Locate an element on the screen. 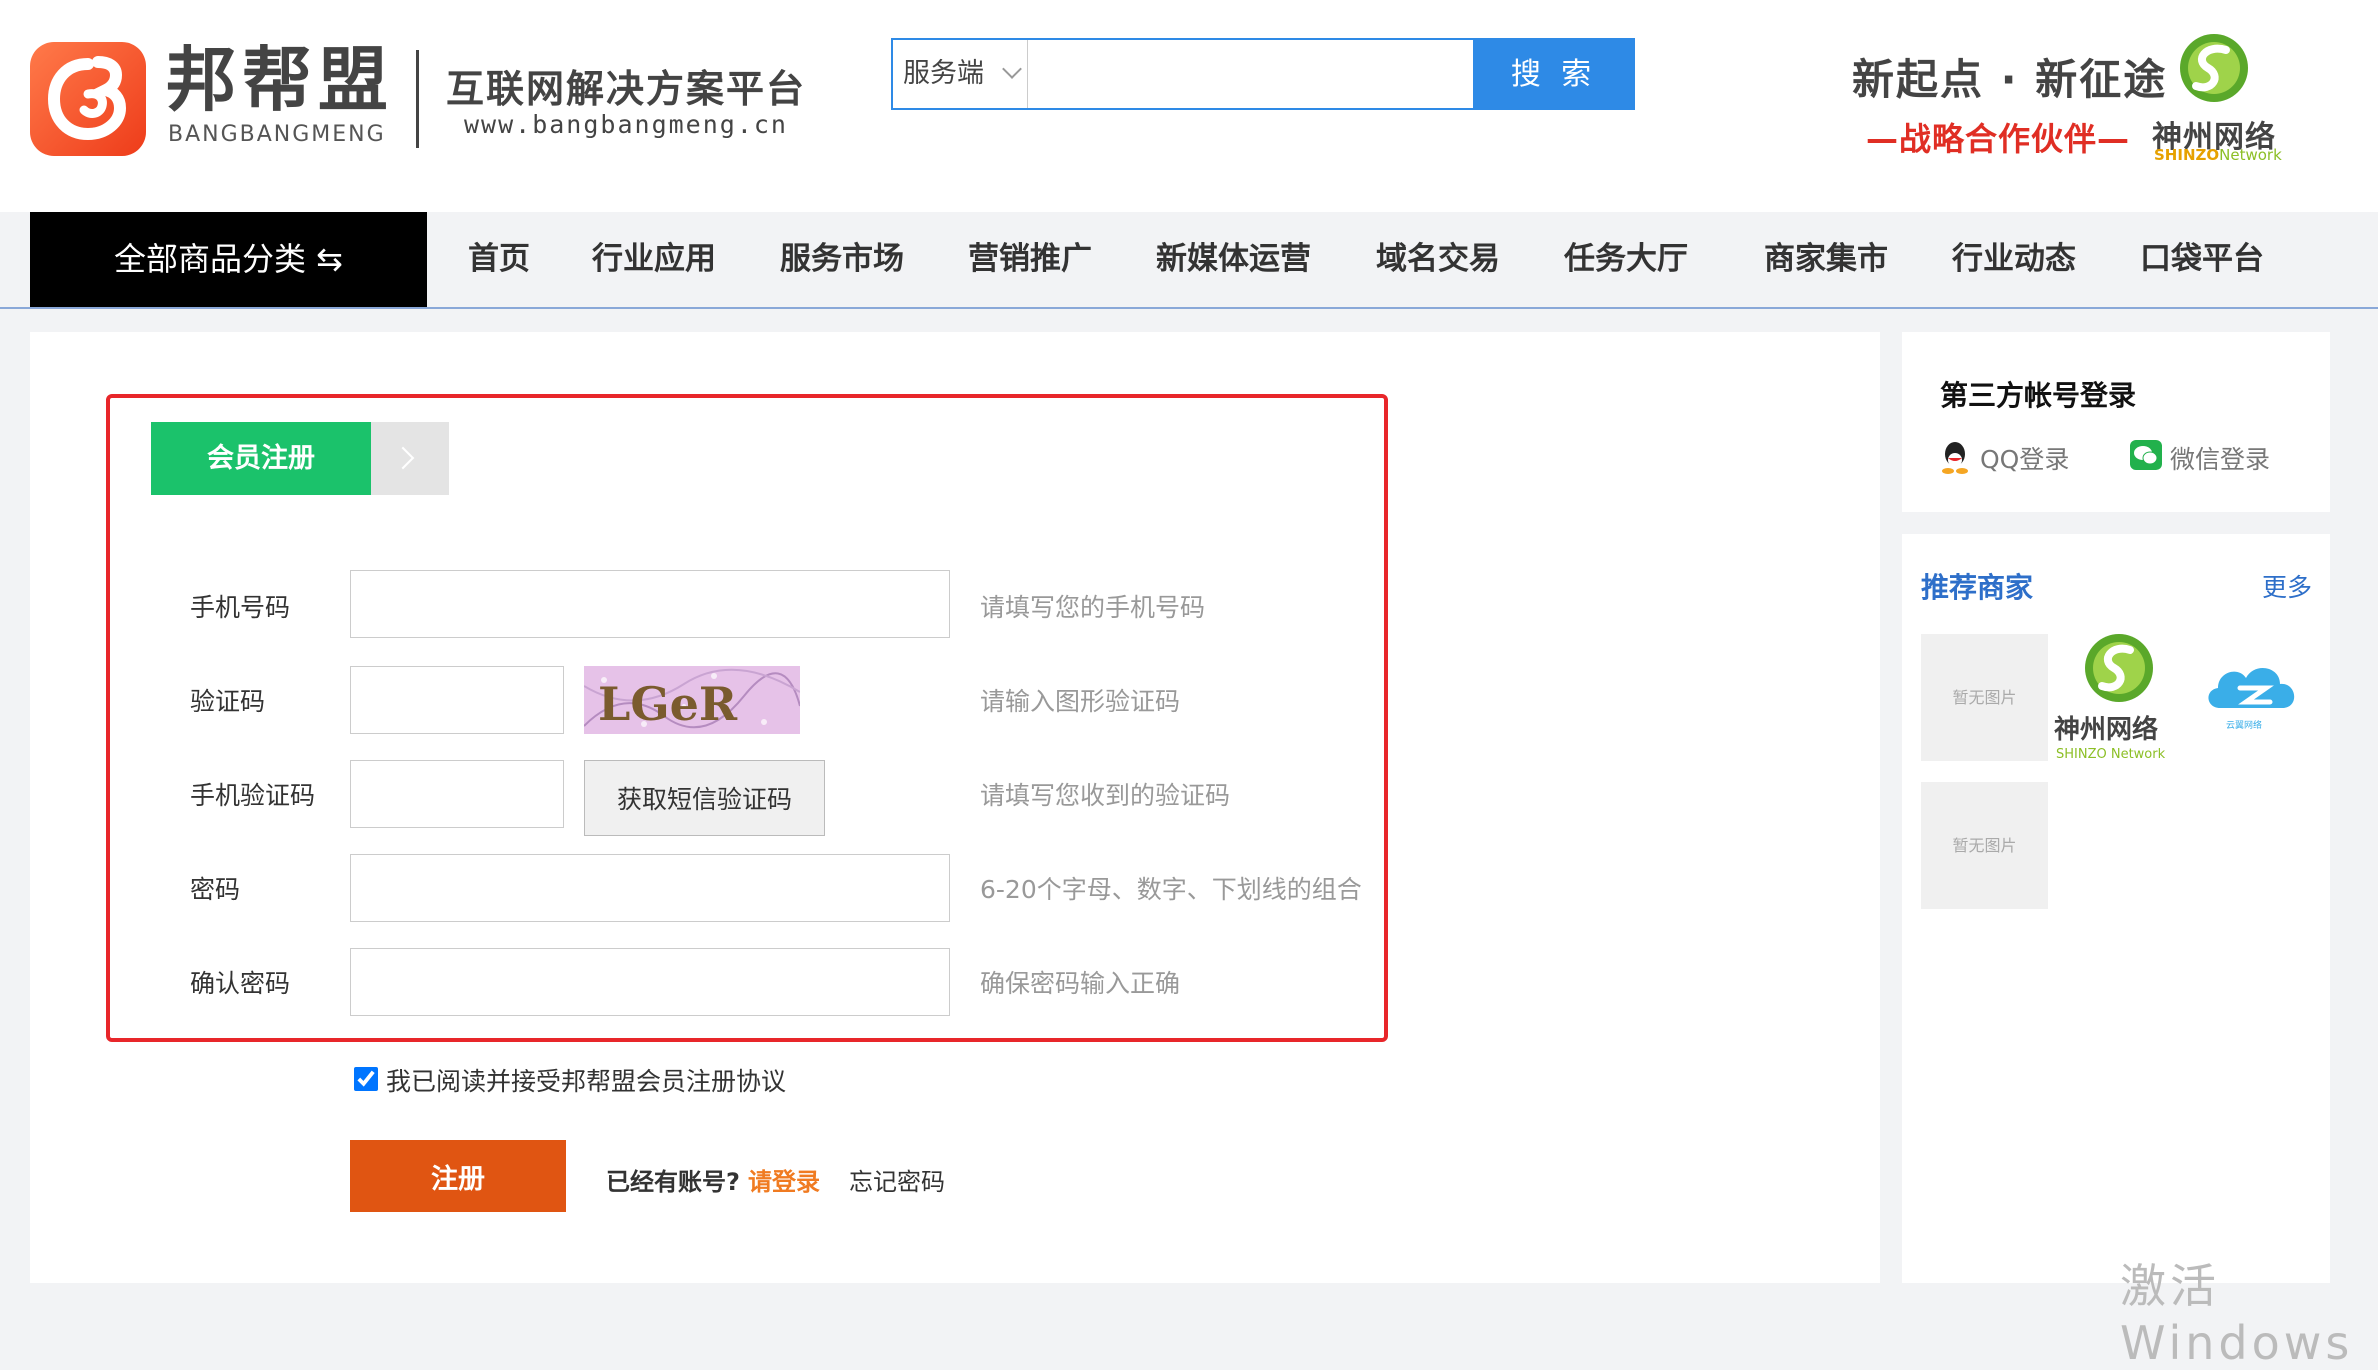  nav-item-home: 首页 is located at coordinates (499, 259).